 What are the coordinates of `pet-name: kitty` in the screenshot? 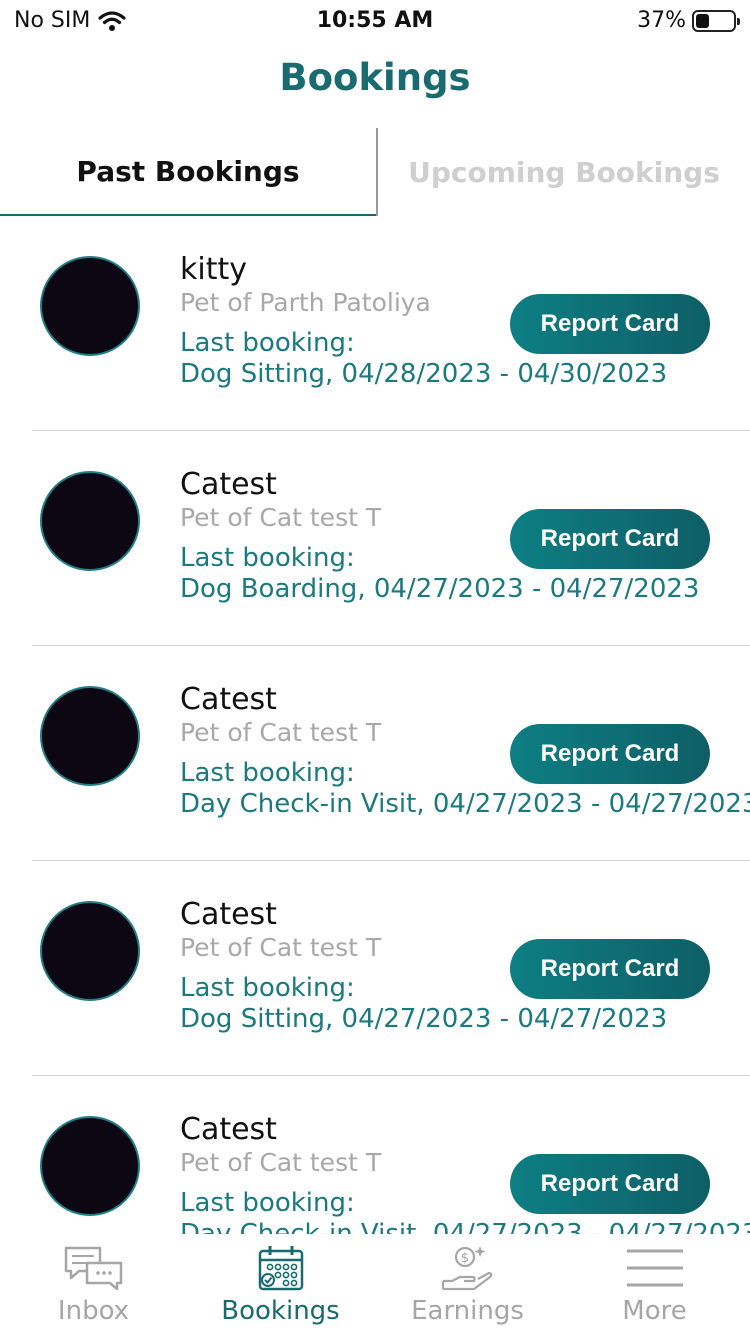 It's located at (213, 269).